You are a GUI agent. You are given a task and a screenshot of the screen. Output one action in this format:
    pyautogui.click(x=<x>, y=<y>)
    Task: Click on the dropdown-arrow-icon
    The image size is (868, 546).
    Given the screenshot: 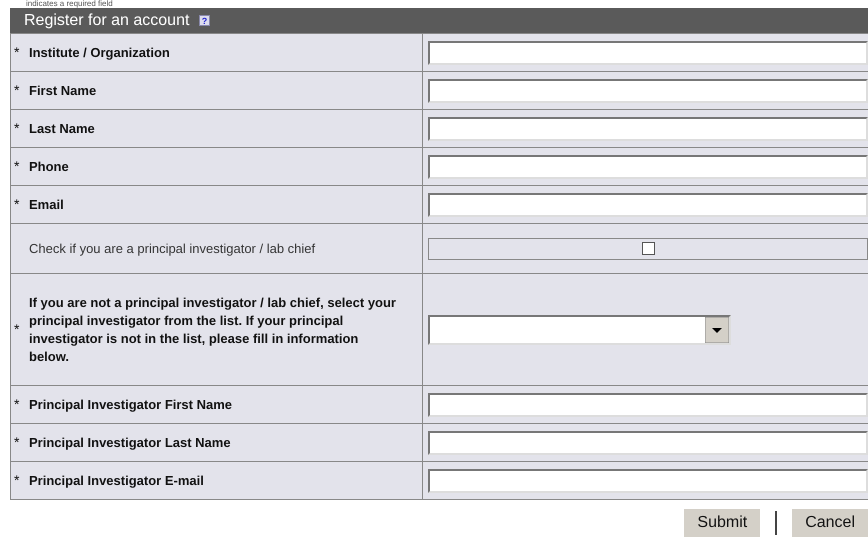 What is the action you would take?
    pyautogui.click(x=717, y=329)
    